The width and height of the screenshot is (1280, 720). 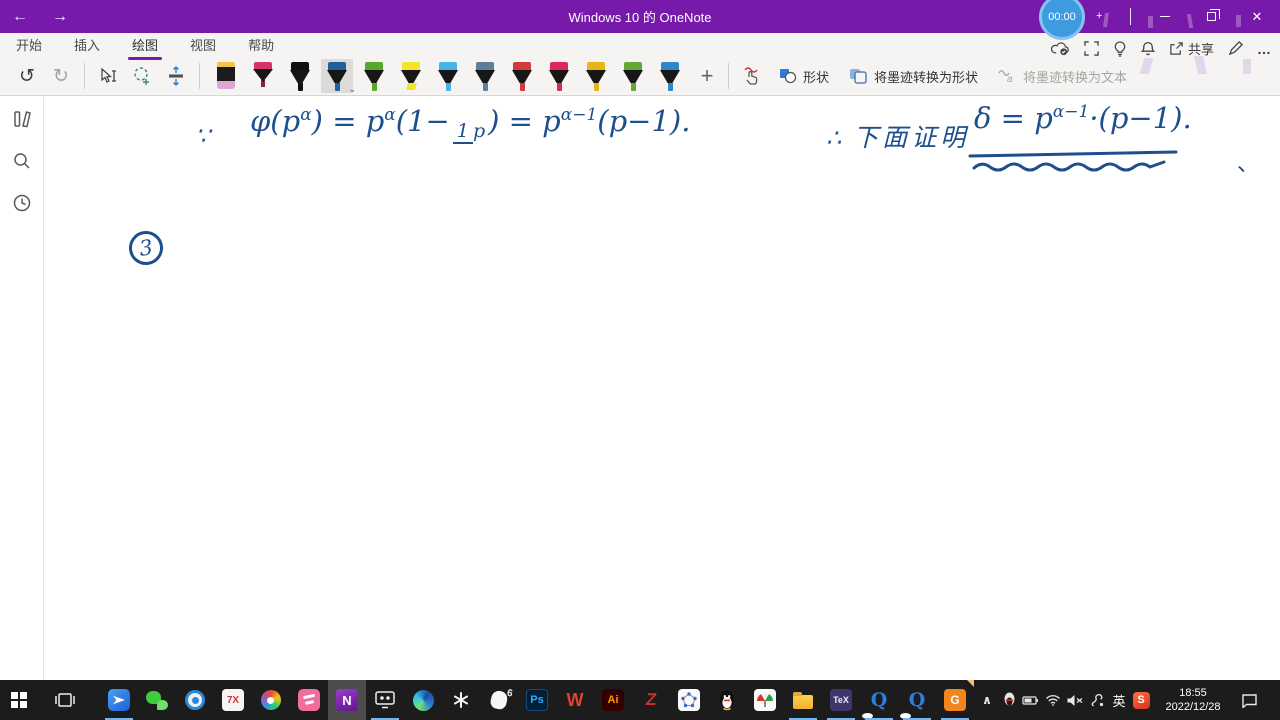 I want to click on add-pen-button: +, so click(x=707, y=76).